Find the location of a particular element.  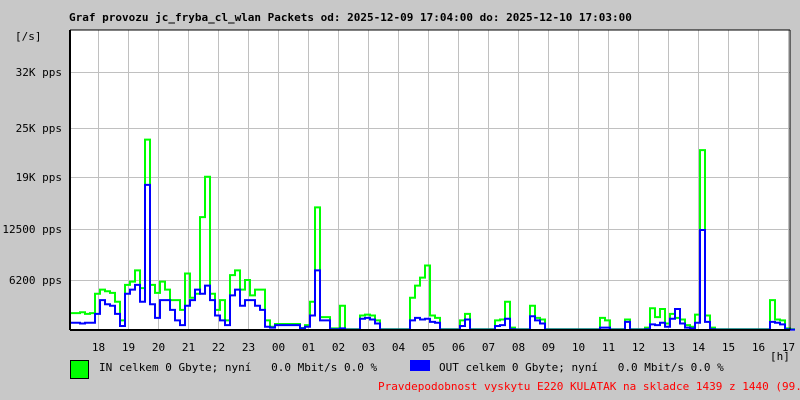

legend-in-text: IN celkem 0 Gbyte; nyní 0.0 Mbit/s 0.0 % is located at coordinates (238, 367).